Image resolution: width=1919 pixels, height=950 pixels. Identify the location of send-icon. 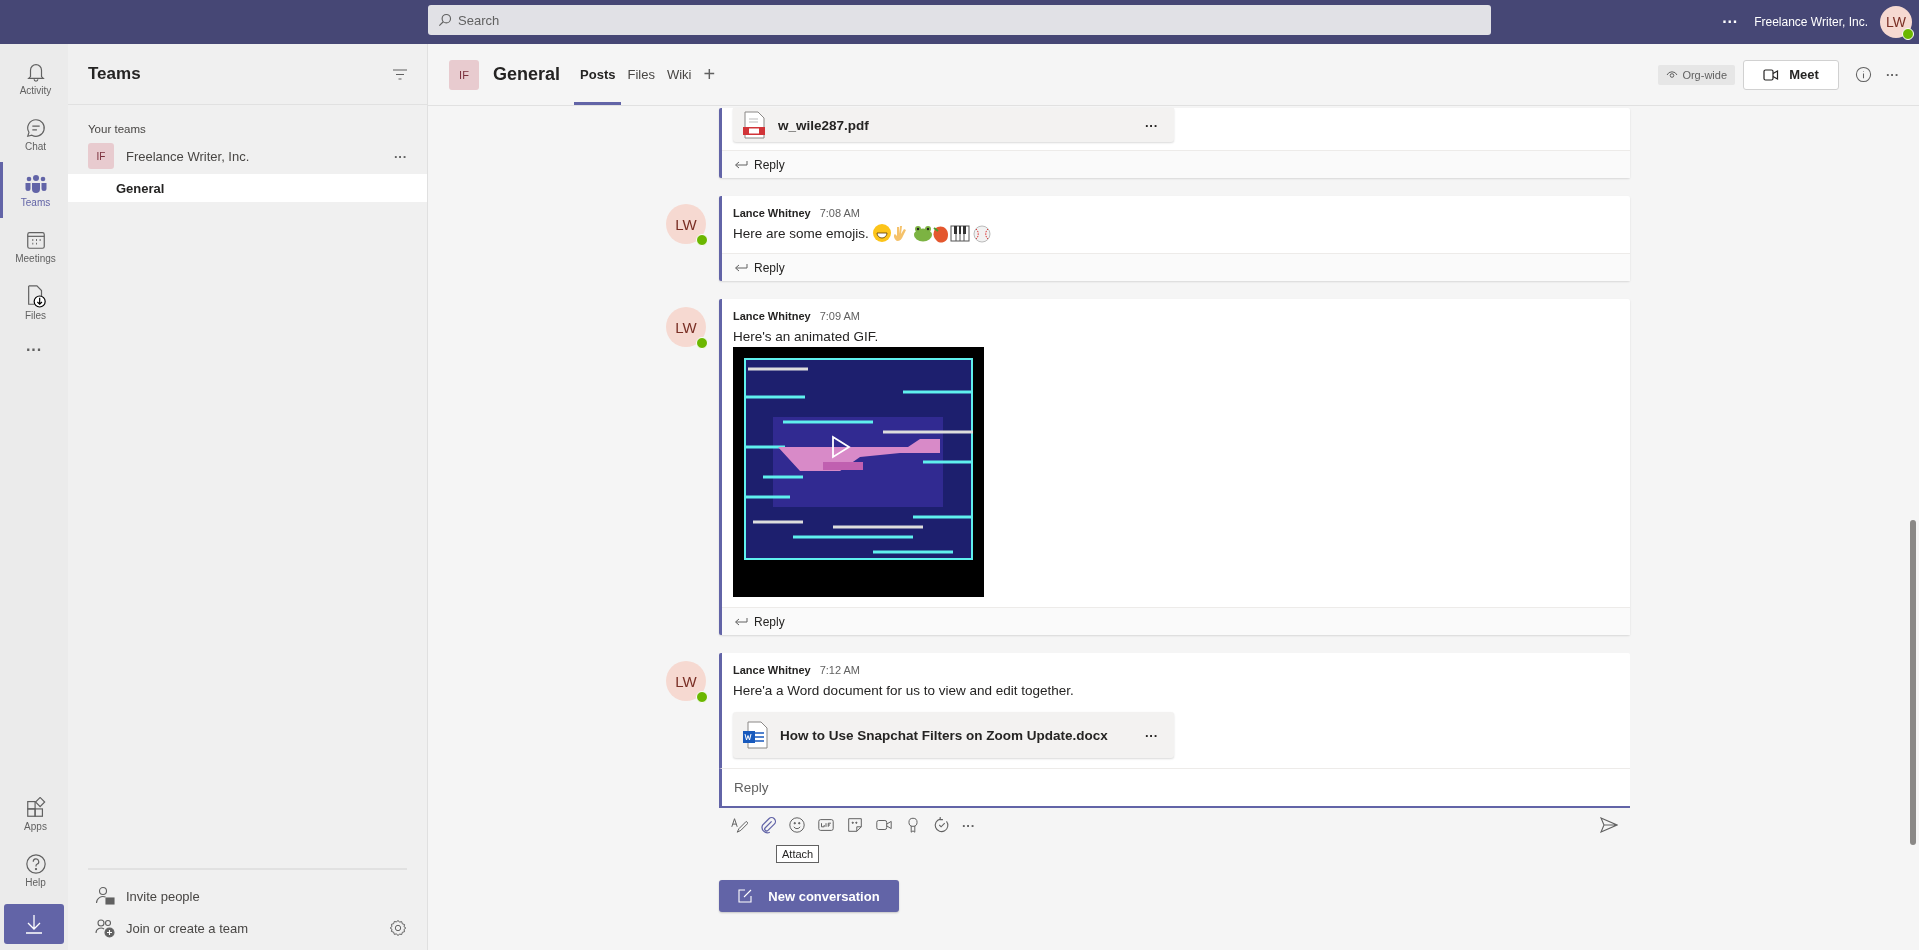
(1609, 825).